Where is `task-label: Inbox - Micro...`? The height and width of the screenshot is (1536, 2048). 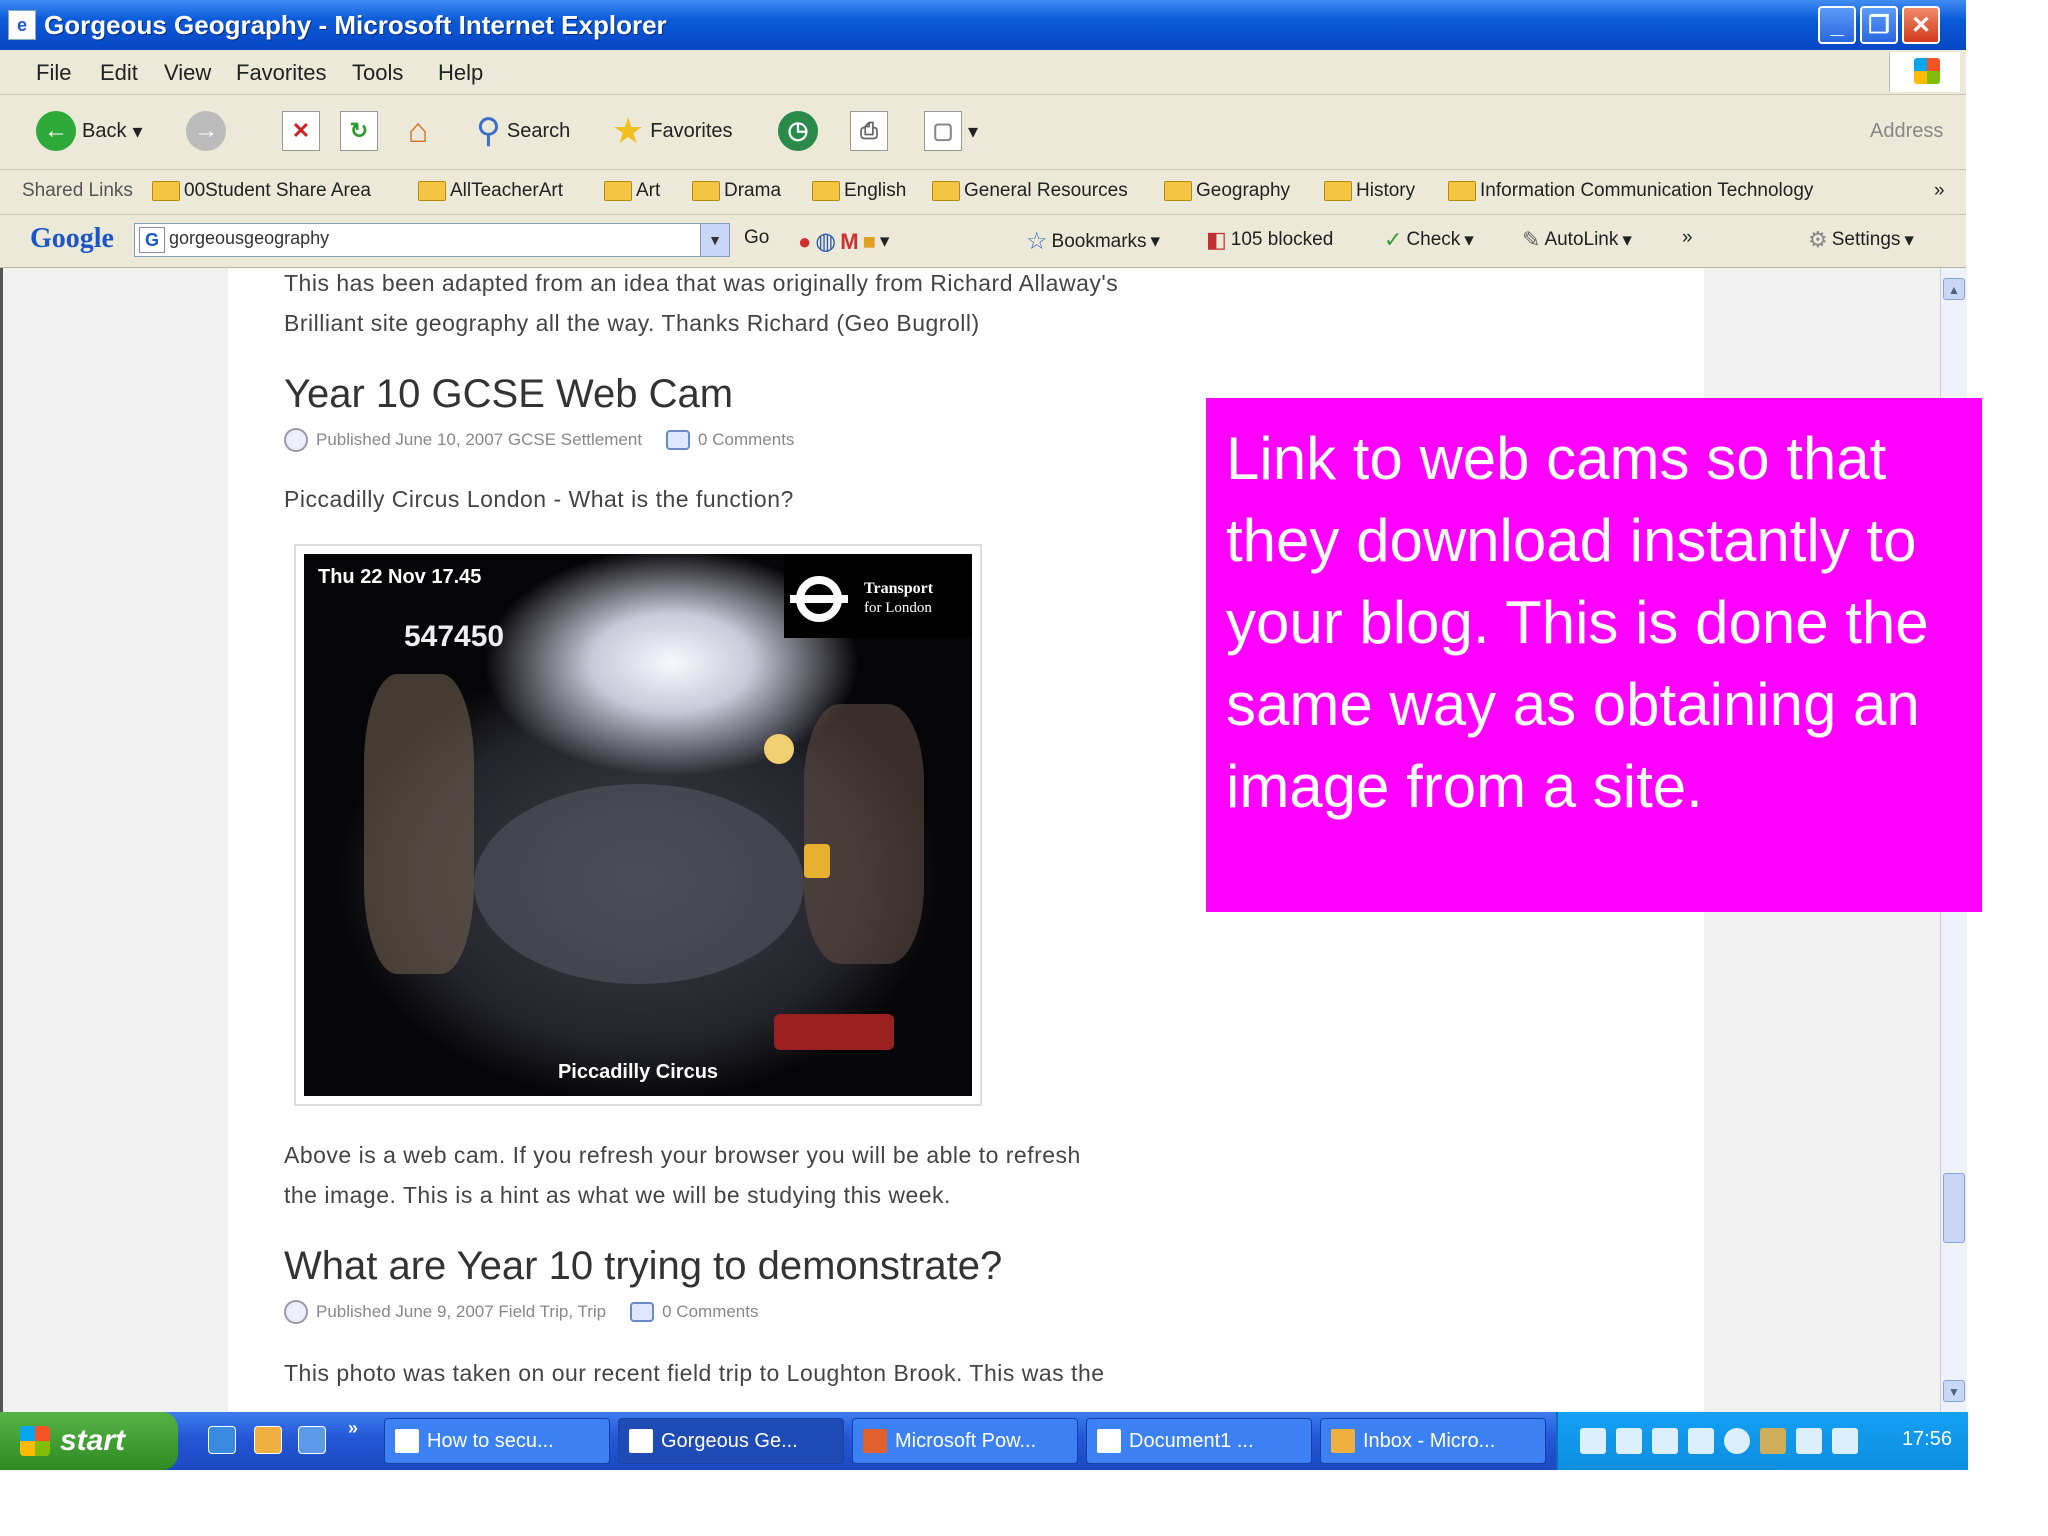 task-label: Inbox - Micro... is located at coordinates (1429, 1440).